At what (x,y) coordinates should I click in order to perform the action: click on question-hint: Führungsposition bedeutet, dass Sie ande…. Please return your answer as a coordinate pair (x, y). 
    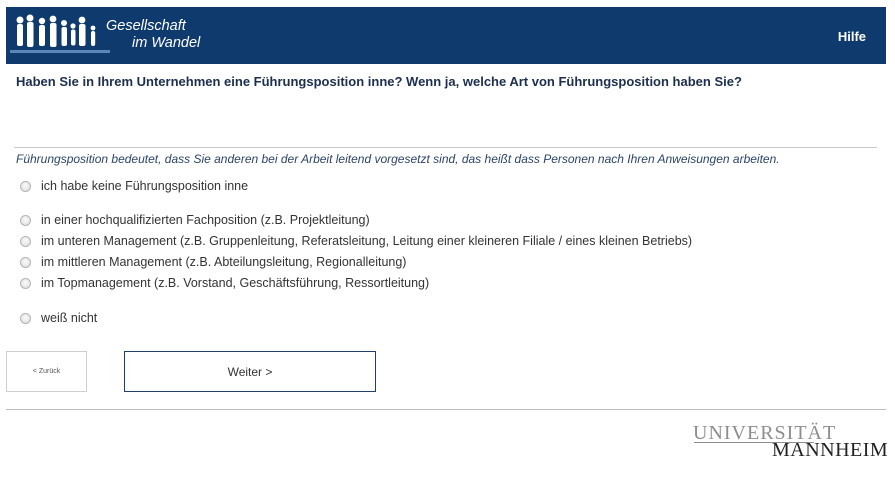
    Looking at the image, I should click on (398, 159).